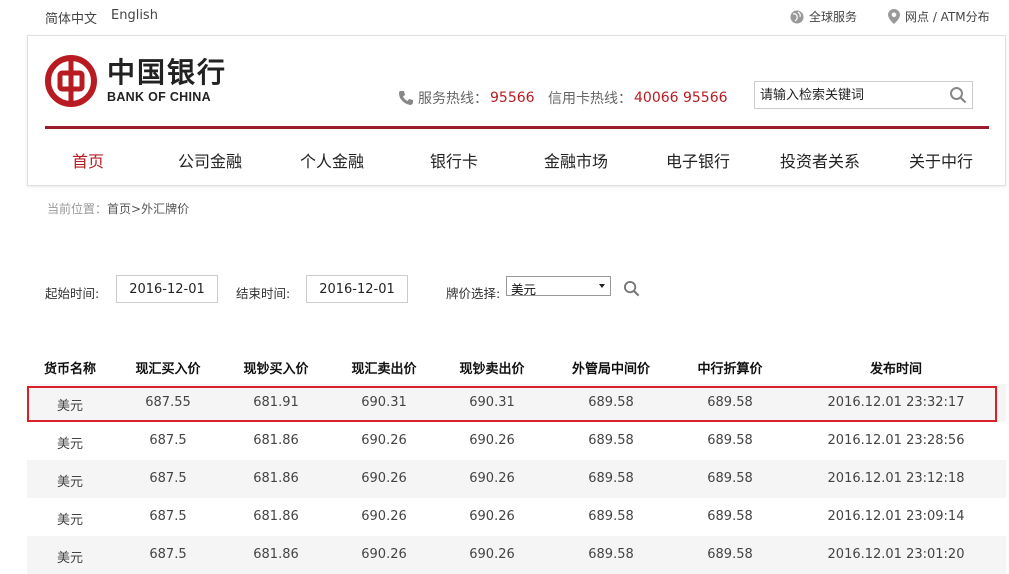  Describe the element at coordinates (357, 289) in the screenshot. I see `end-date-input` at that location.